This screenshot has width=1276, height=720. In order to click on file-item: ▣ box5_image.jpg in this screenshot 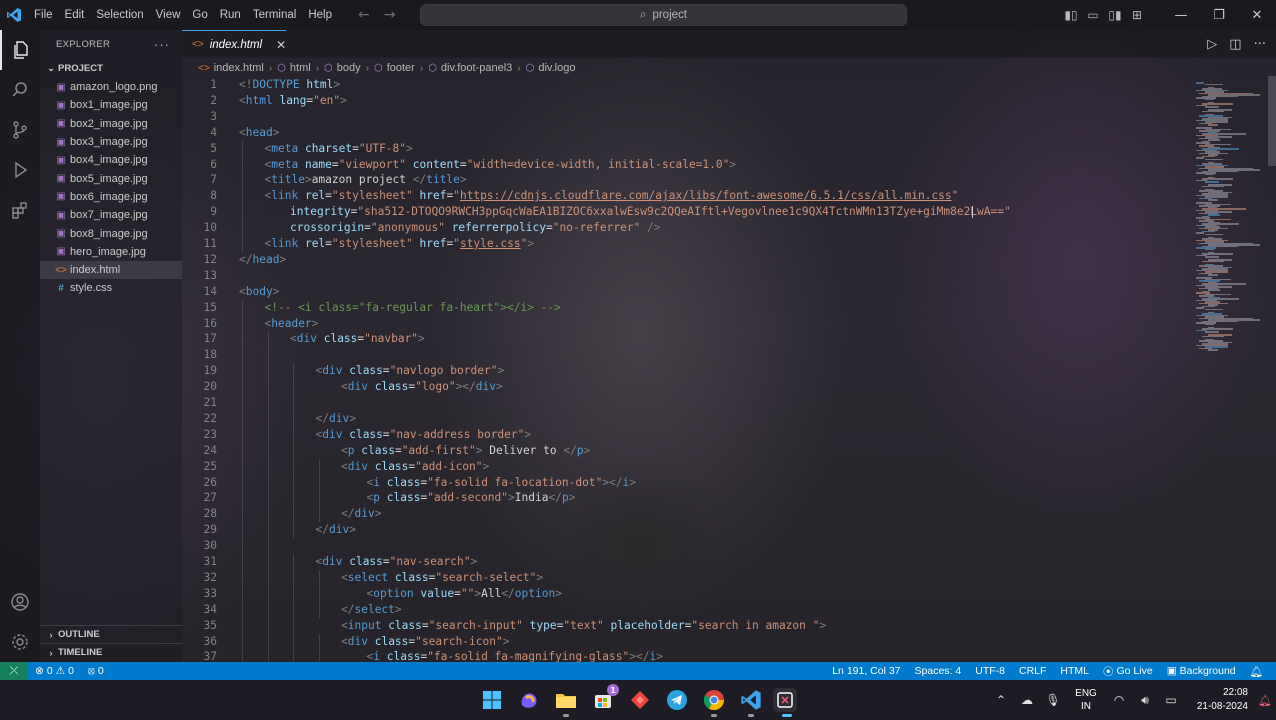, I will do `click(111, 178)`.